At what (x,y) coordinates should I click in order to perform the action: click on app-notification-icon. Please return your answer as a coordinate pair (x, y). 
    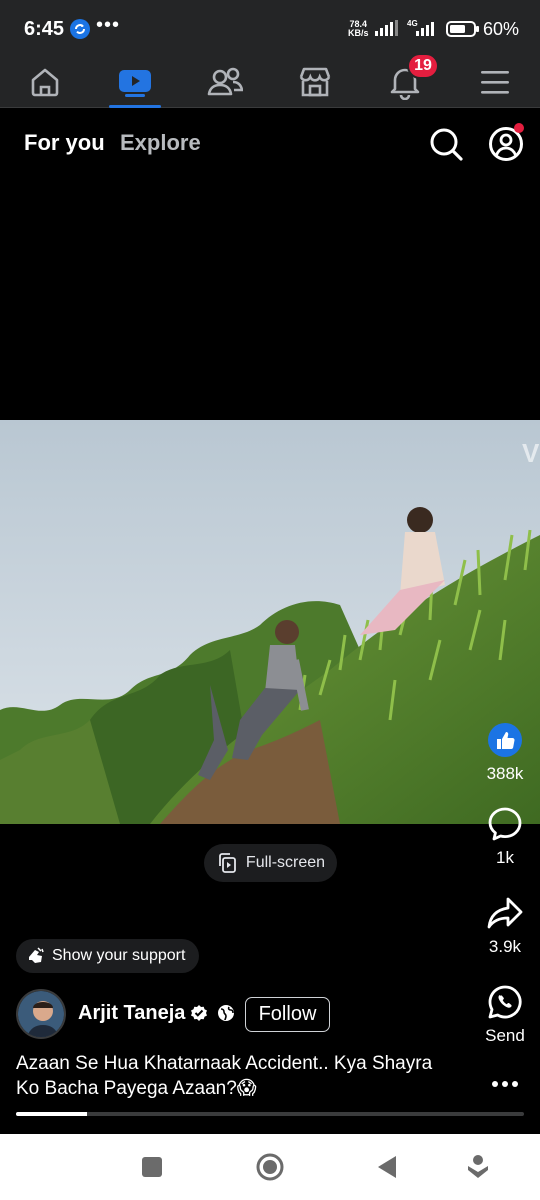
    Looking at the image, I should click on (80, 29).